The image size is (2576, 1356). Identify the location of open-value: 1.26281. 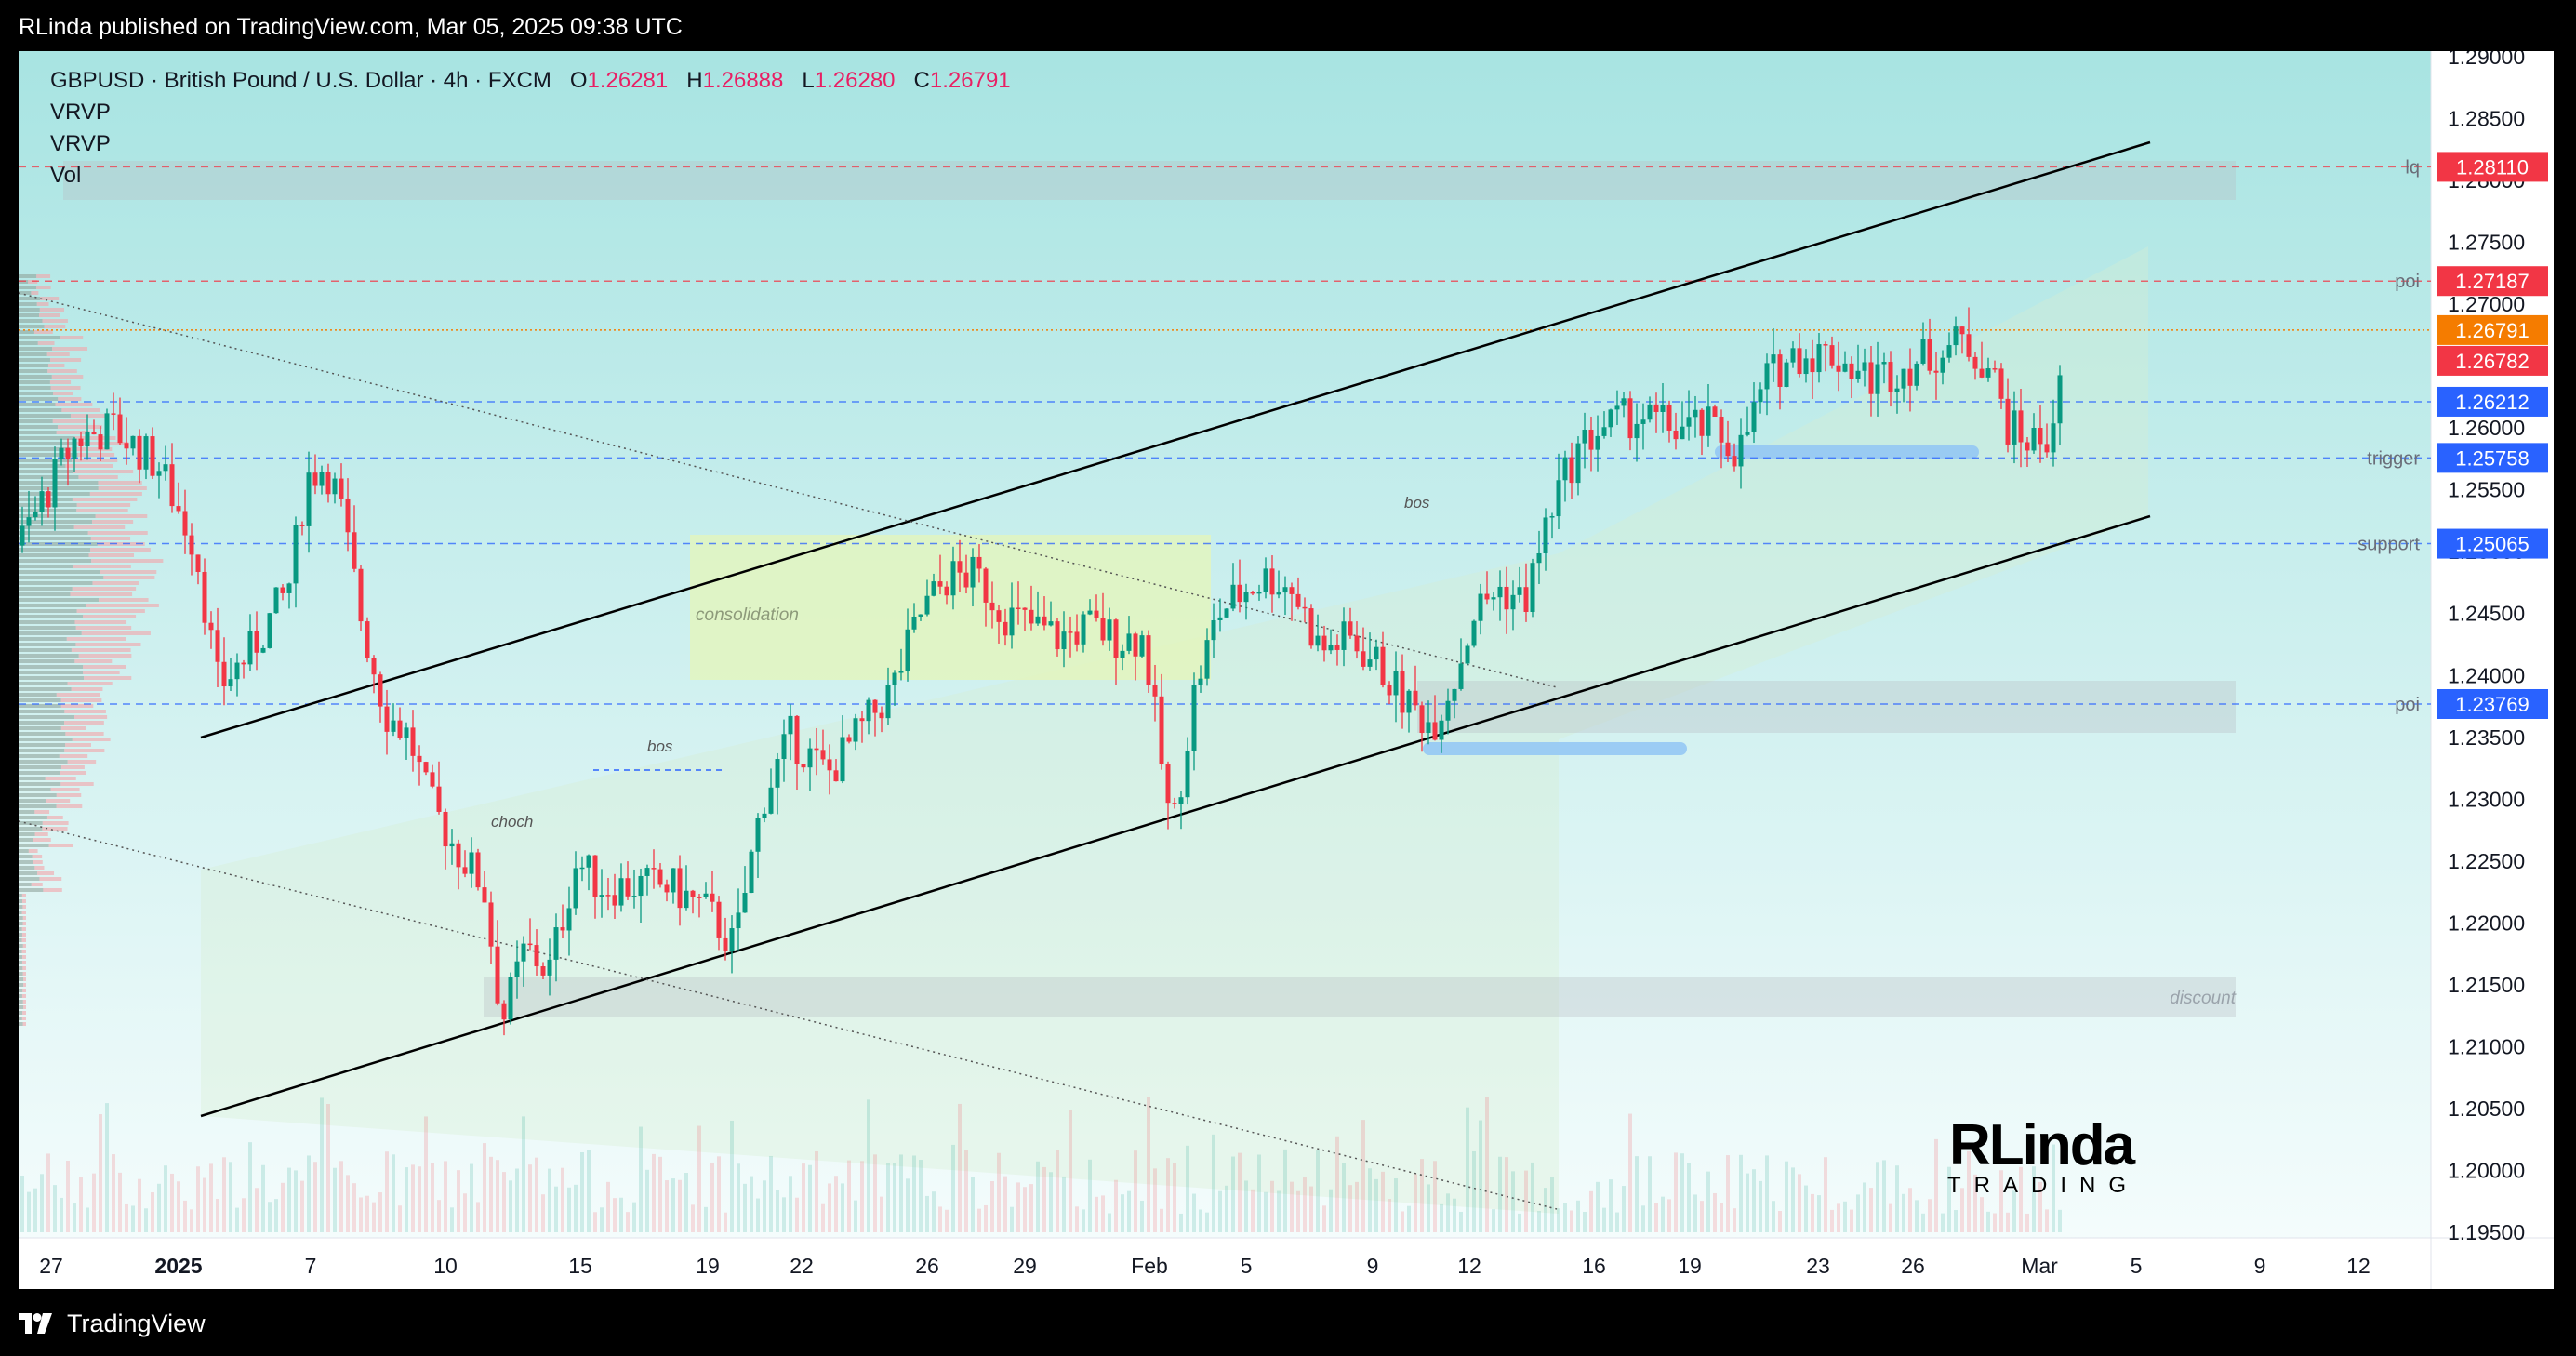
(628, 80).